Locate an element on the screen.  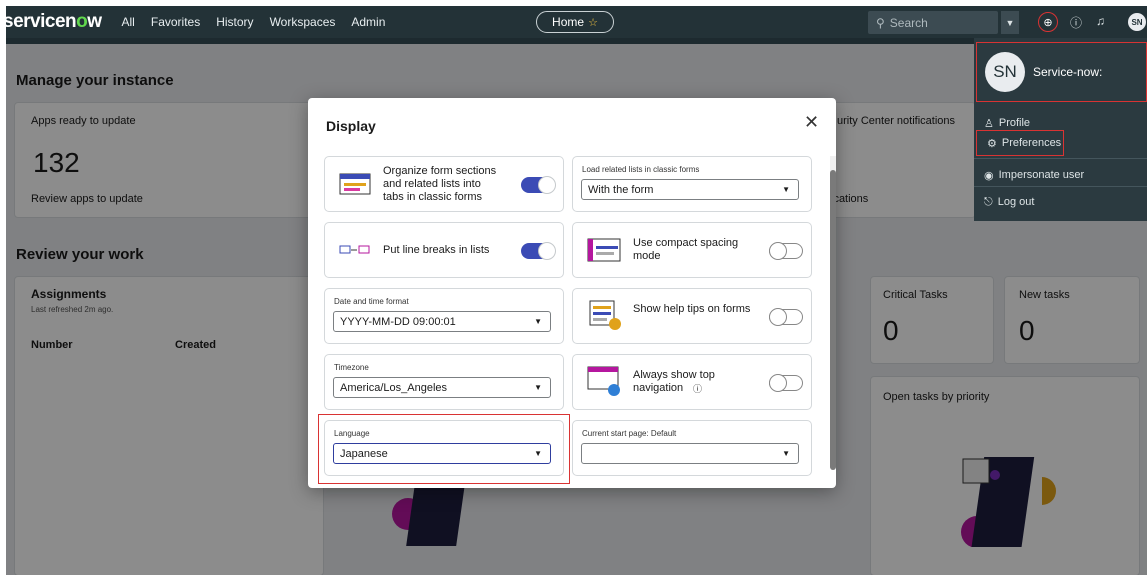
menu-item-label: Log out is located at coordinates (1016, 202).